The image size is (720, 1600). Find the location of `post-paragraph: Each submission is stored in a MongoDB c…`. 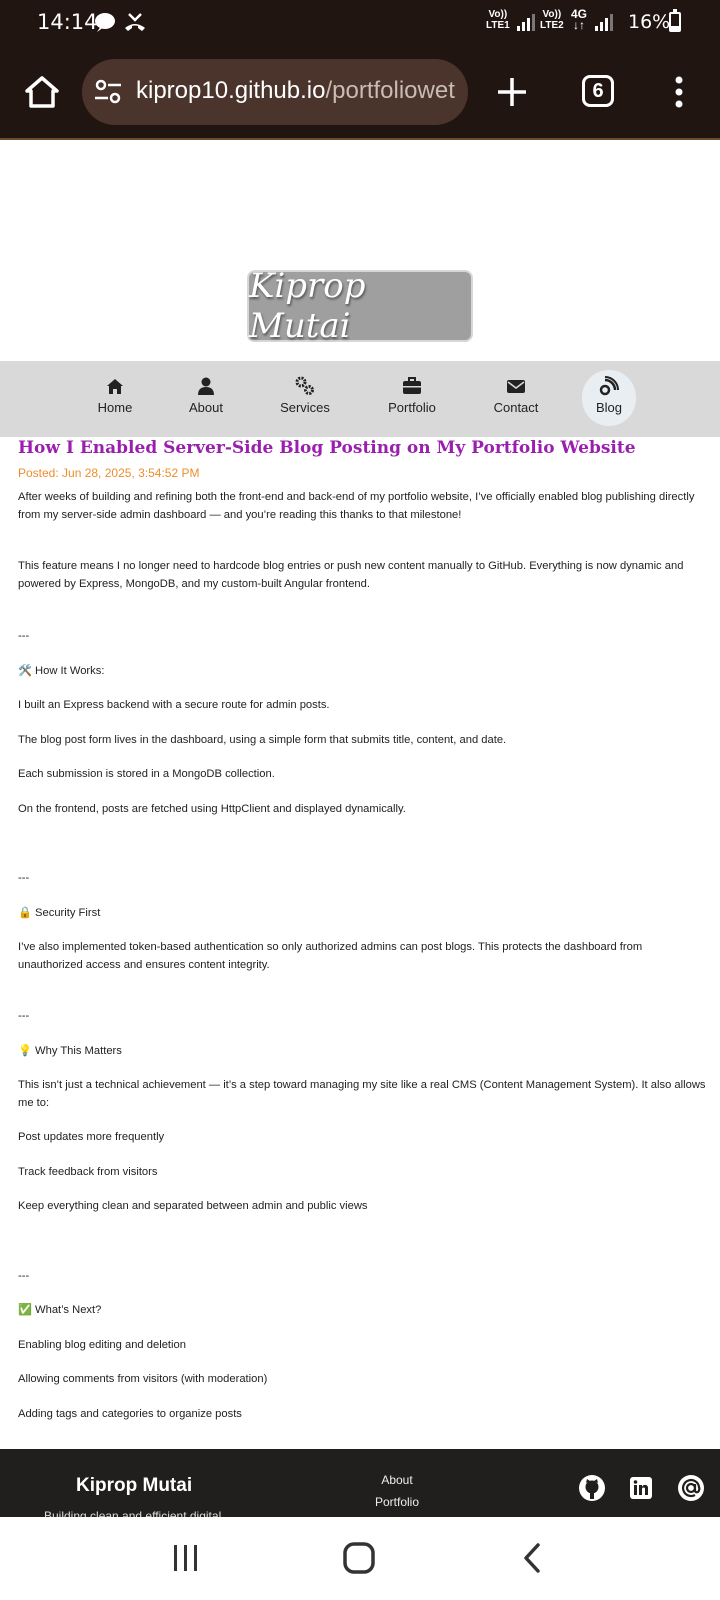

post-paragraph: Each submission is stored in a MongoDB c… is located at coordinates (146, 774).